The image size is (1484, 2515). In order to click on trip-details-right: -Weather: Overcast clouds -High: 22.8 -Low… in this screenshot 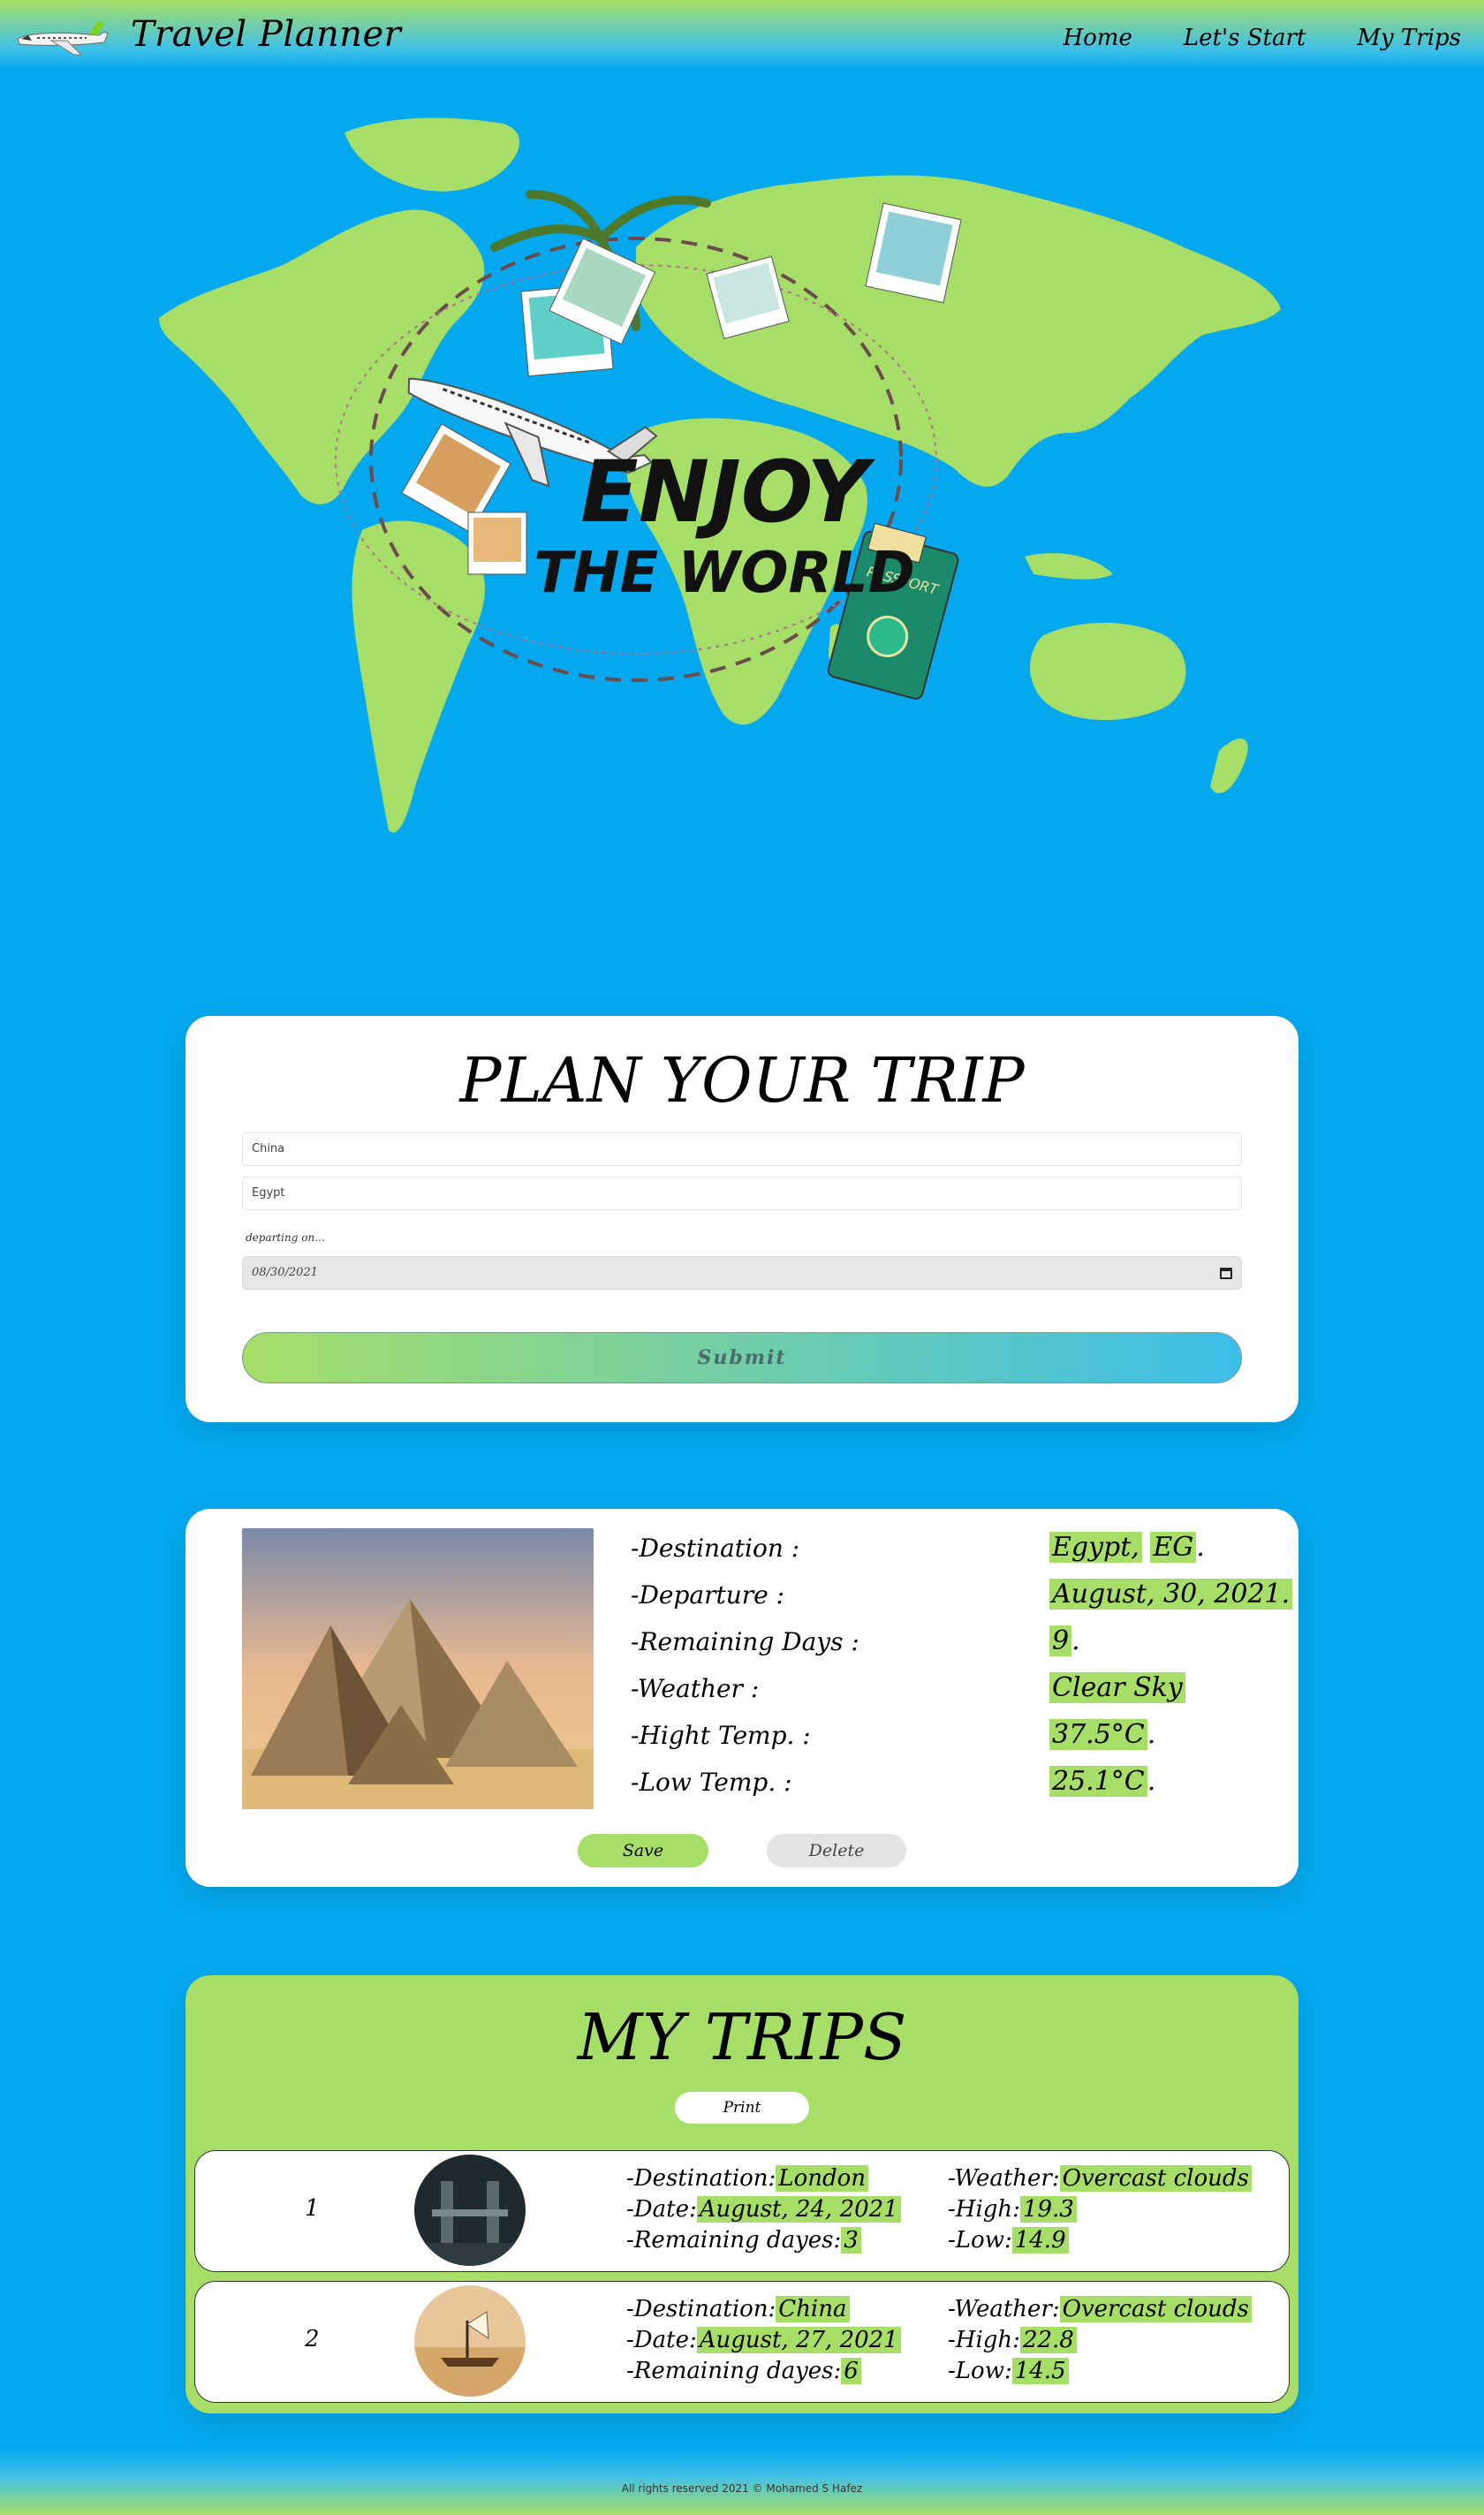, I will do `click(1100, 2340)`.